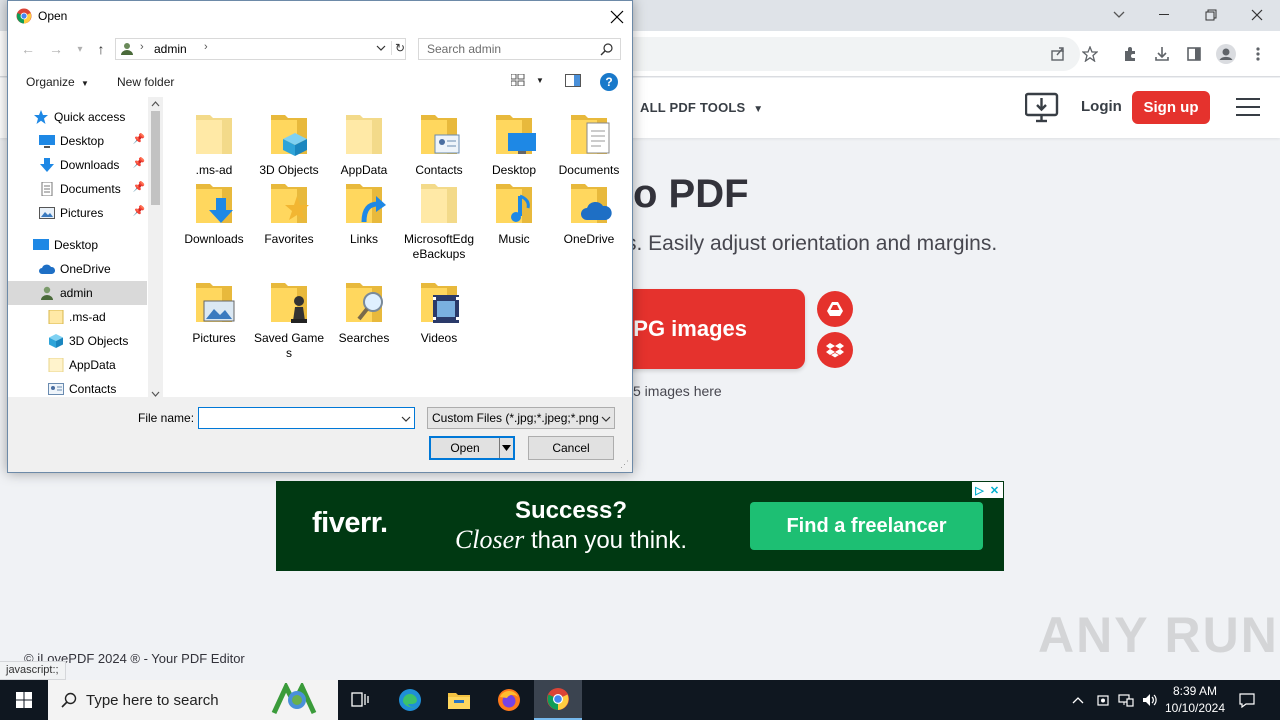  Describe the element at coordinates (439, 220) in the screenshot. I see `file-item: MicrosoftEdgeBackups` at that location.